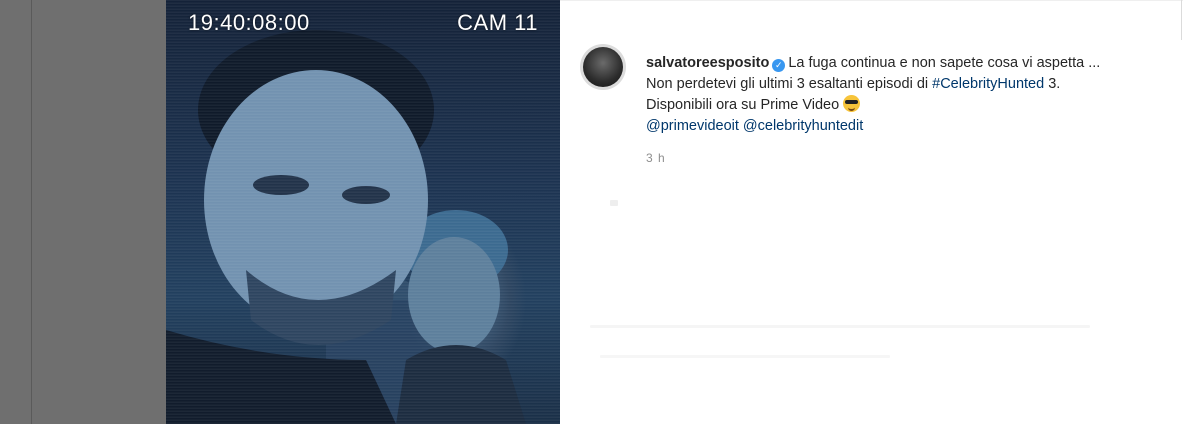  I want to click on verified-badge-icon: ✓, so click(779, 65).